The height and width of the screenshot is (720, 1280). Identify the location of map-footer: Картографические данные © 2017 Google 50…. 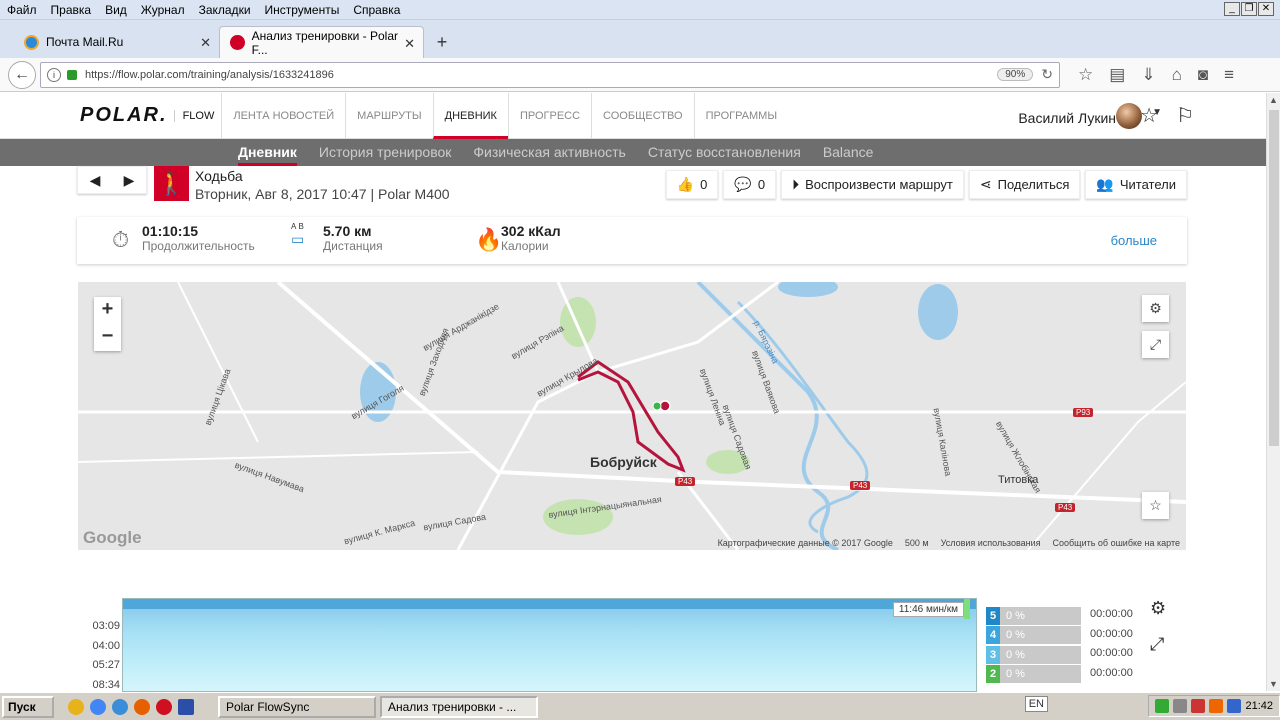
(949, 543).